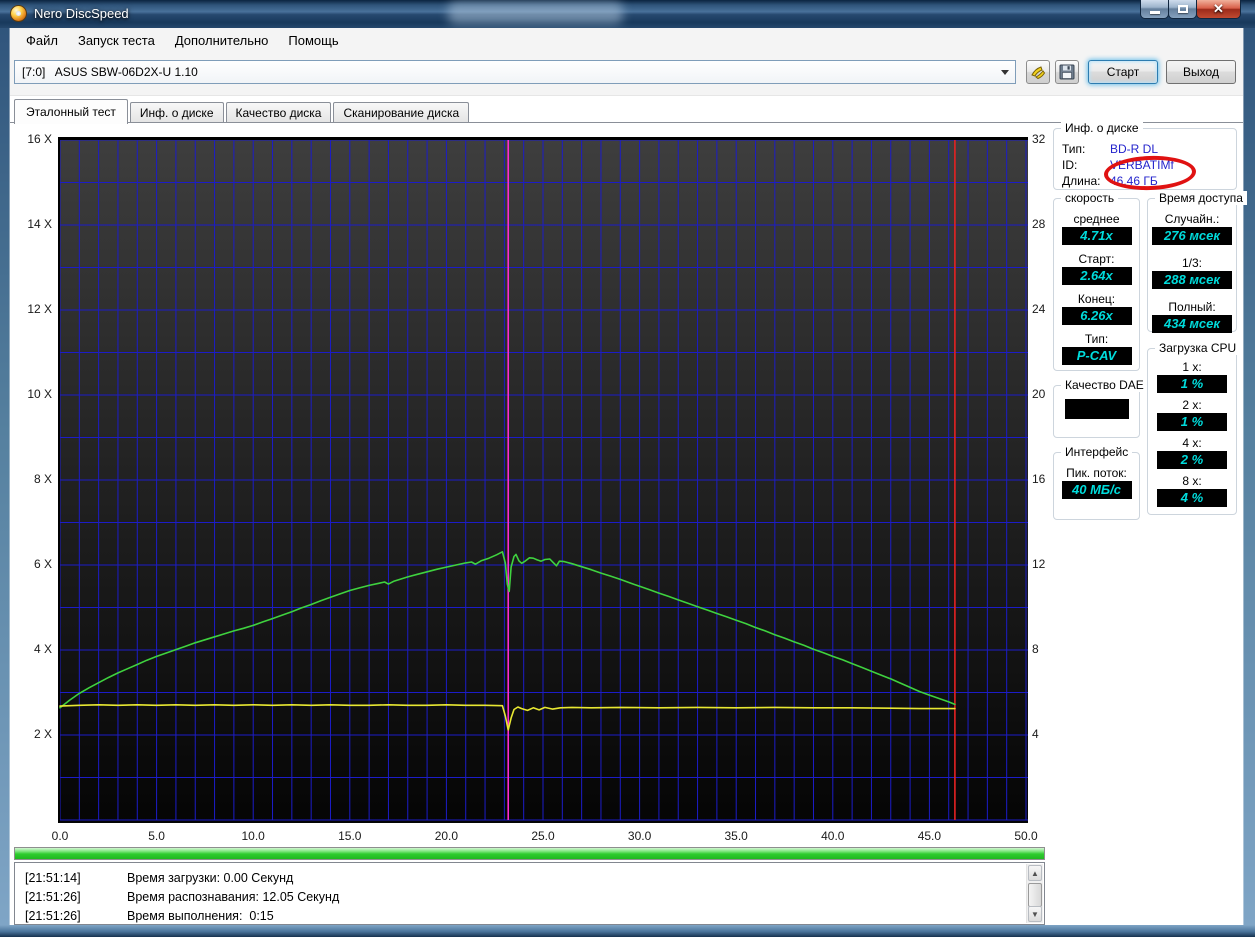 Image resolution: width=1255 pixels, height=937 pixels. I want to click on dae-quality-value, so click(1096, 409).